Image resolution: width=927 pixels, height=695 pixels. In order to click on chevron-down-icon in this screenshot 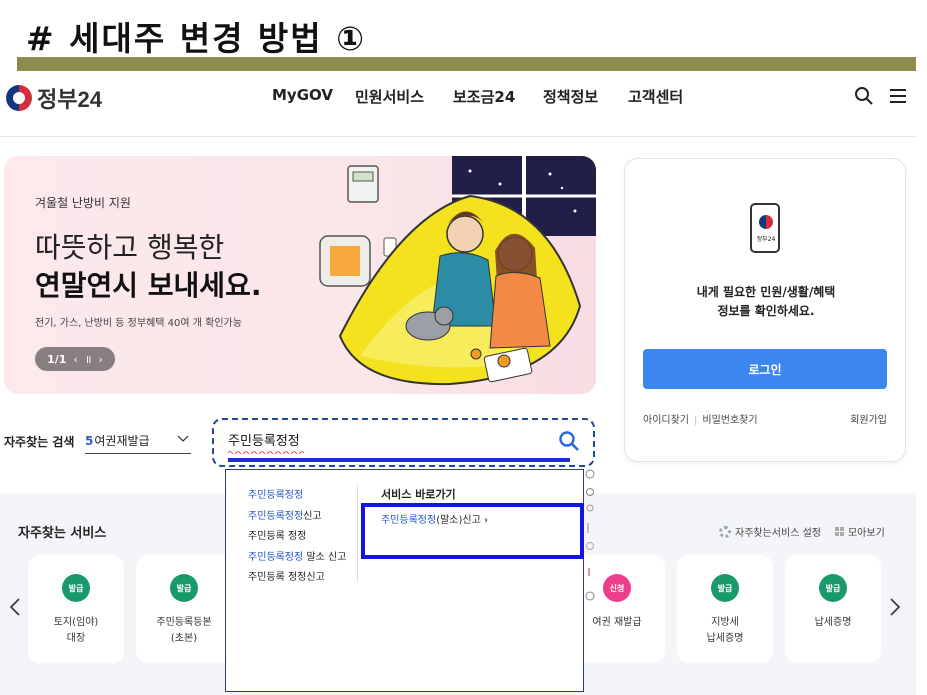, I will do `click(183, 438)`.